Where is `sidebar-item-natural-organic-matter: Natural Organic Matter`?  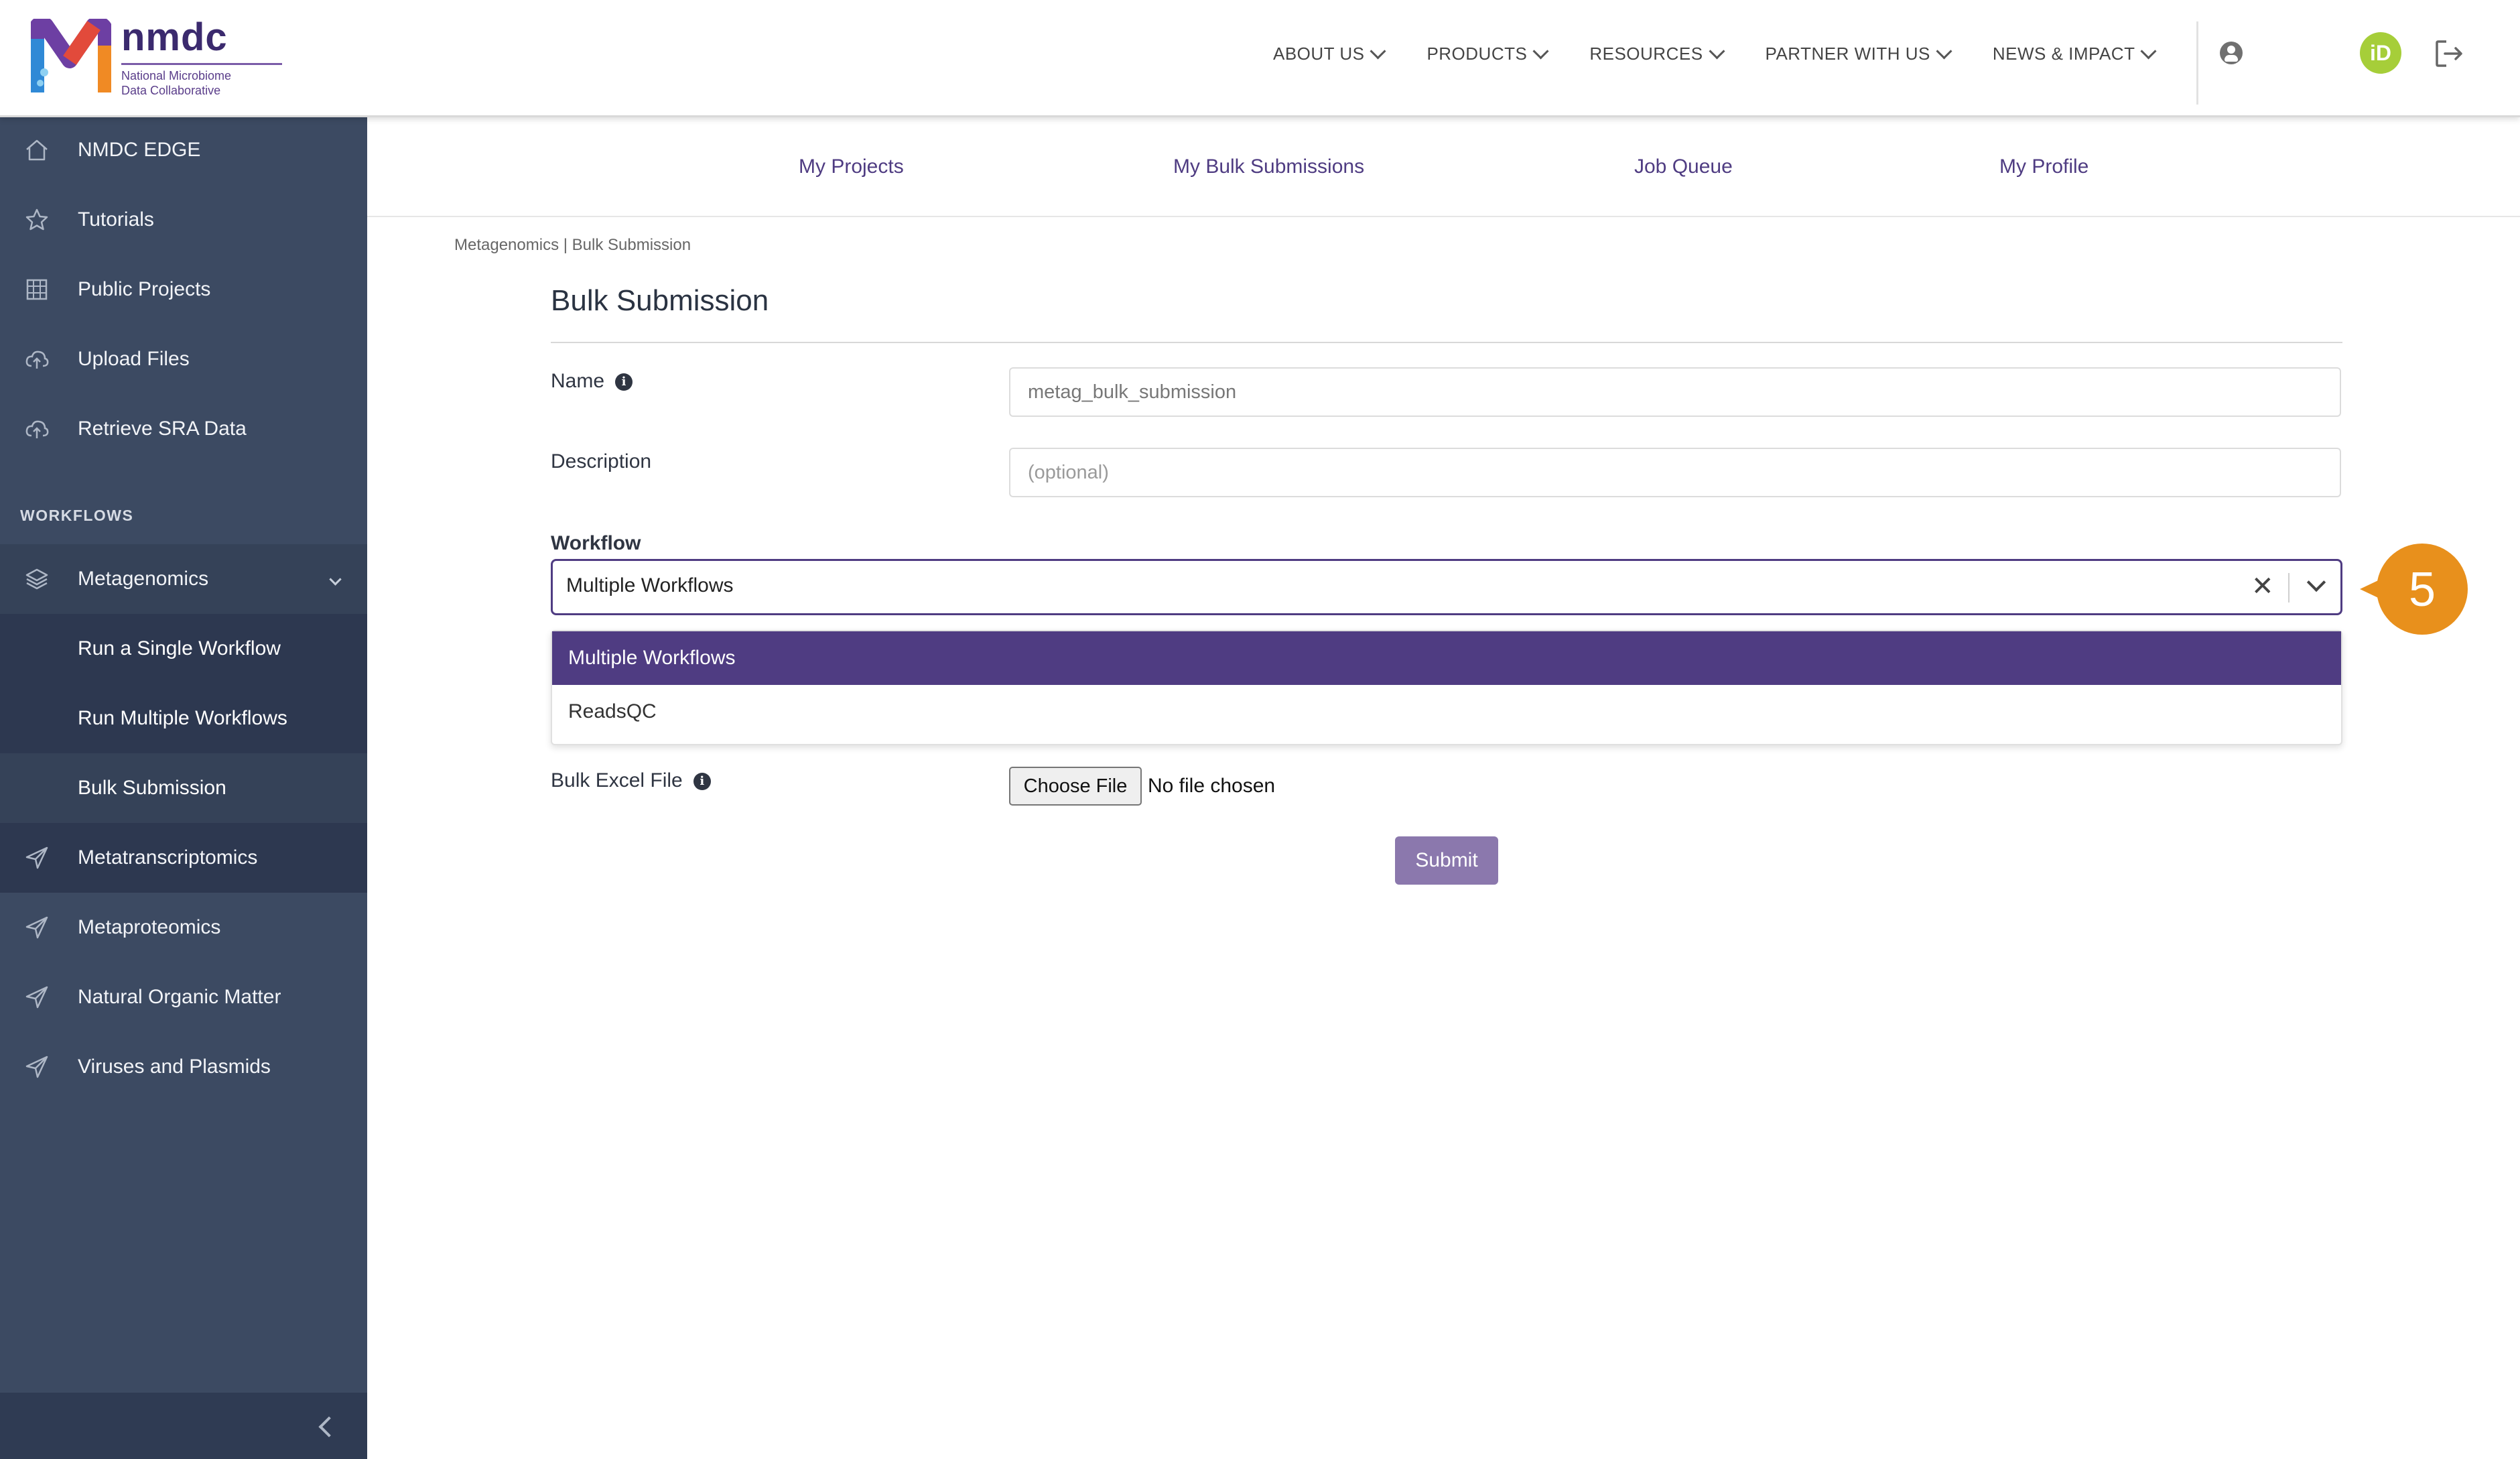
sidebar-item-natural-organic-matter: Natural Organic Matter is located at coordinates (183, 997).